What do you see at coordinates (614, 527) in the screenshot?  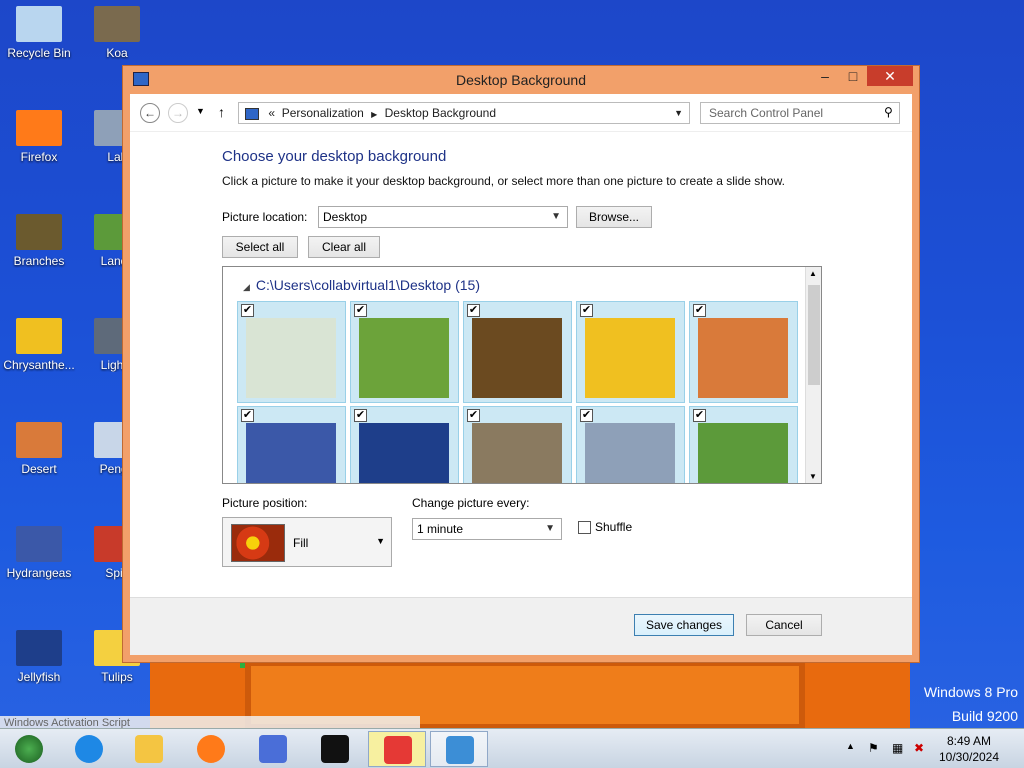 I see `shuffle-label: Shuffle` at bounding box center [614, 527].